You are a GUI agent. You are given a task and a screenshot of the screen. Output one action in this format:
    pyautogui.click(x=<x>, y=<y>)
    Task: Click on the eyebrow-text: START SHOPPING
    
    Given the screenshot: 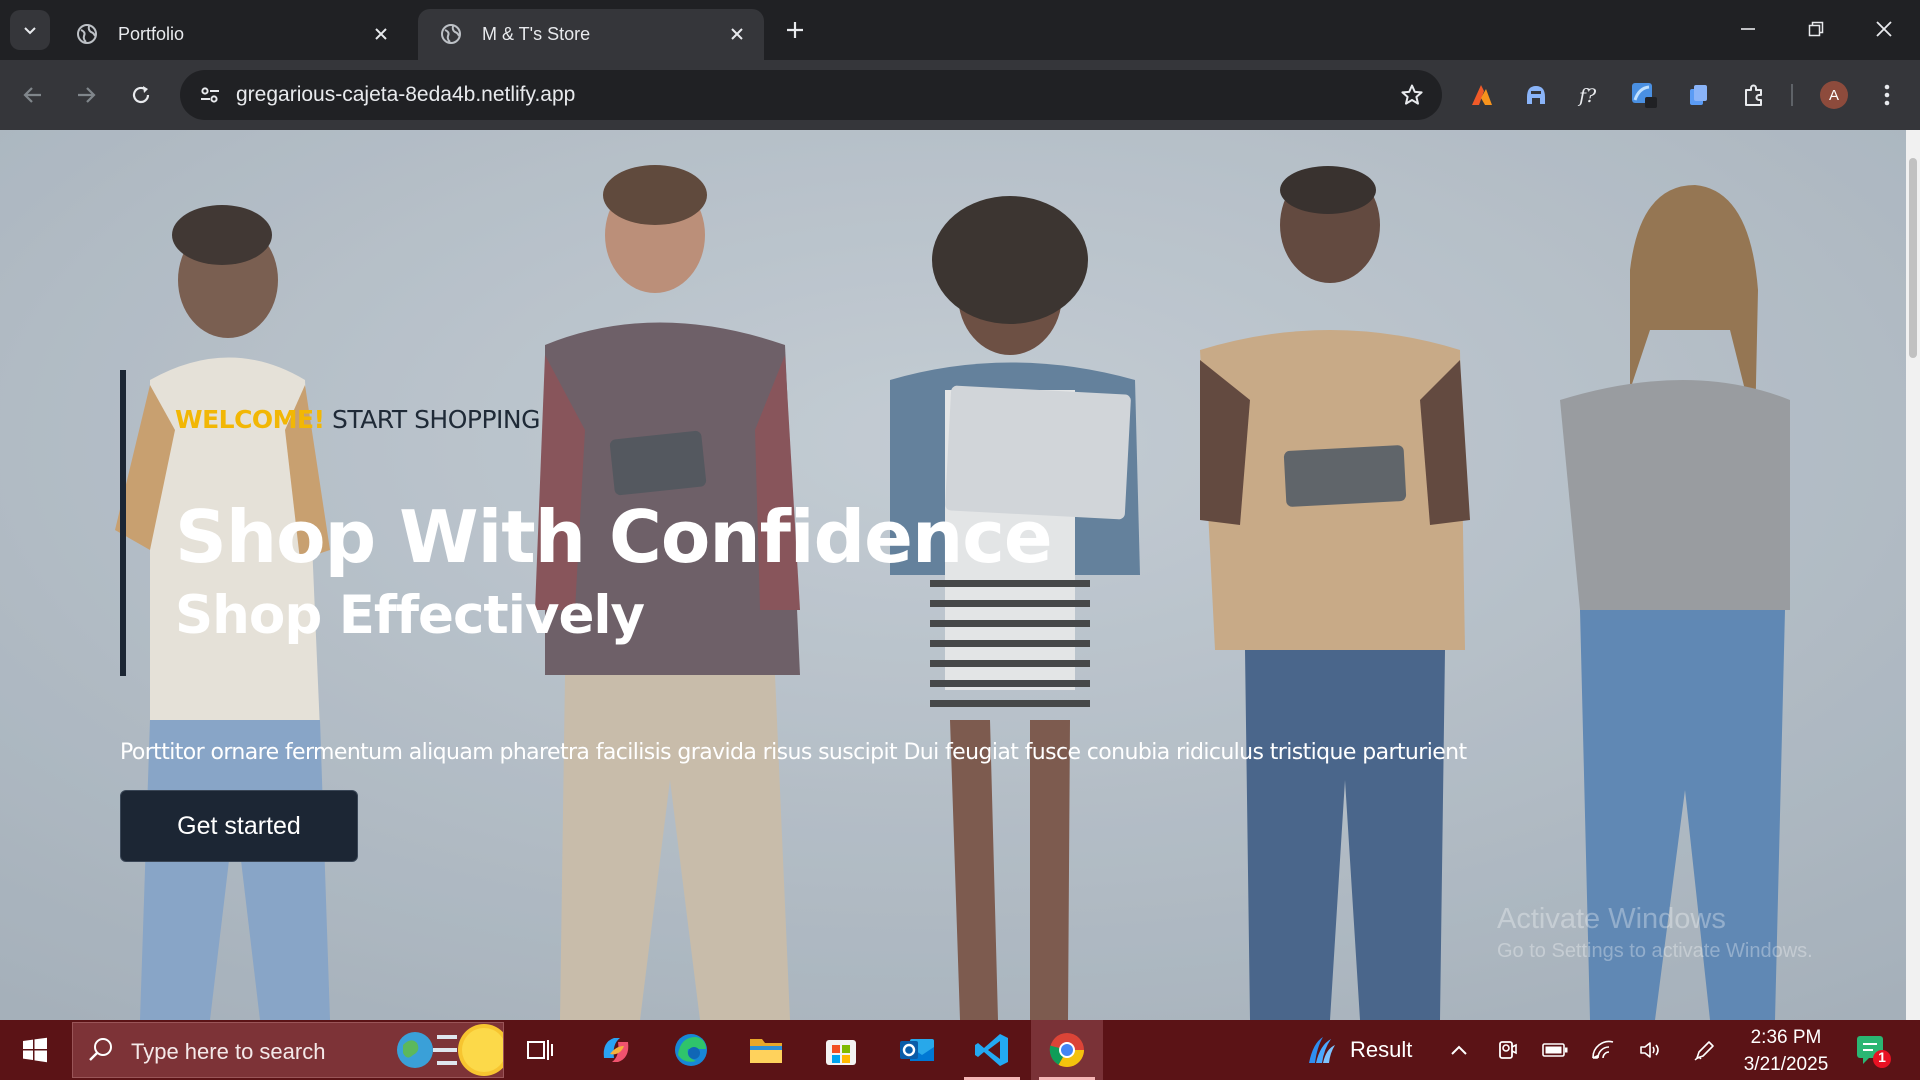 What is the action you would take?
    pyautogui.click(x=432, y=419)
    